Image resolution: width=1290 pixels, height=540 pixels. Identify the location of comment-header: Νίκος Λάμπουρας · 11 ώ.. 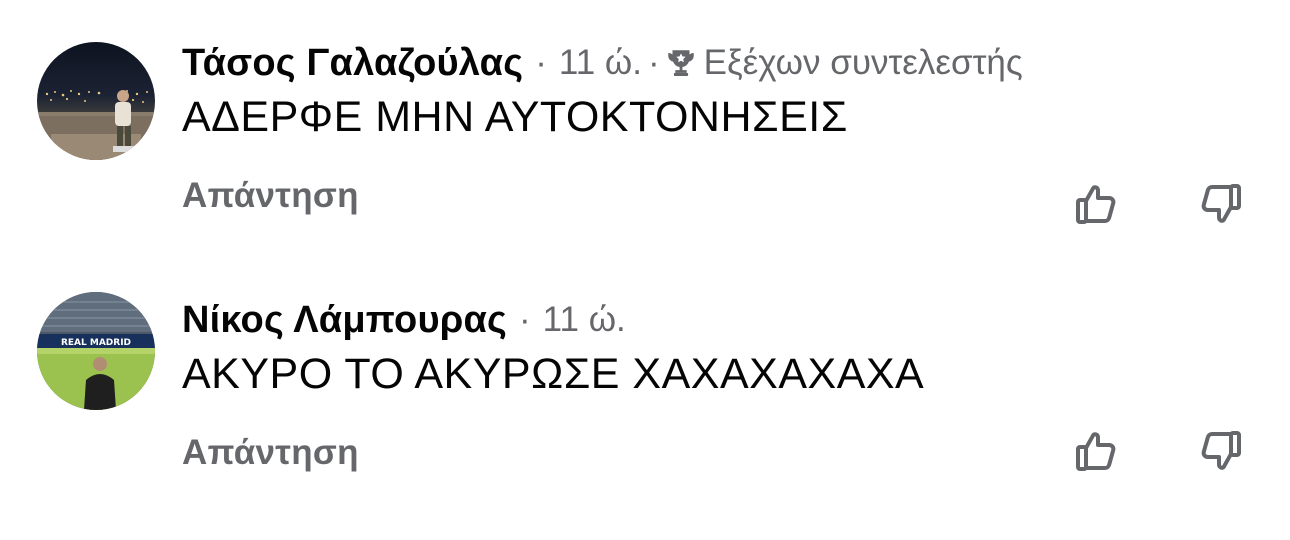
(404, 320).